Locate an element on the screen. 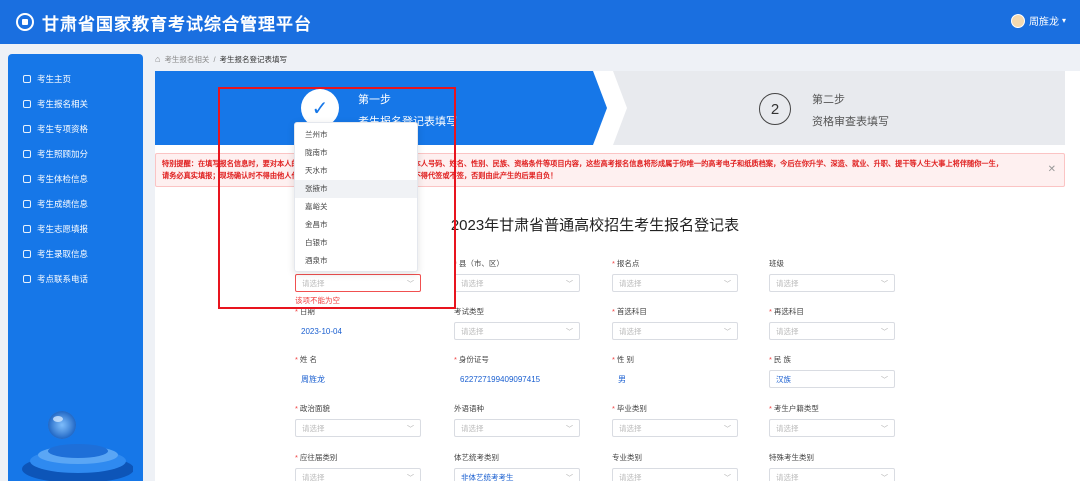  breadcrumb: ⌂ 考生报名相关 / 考生报名登记表填写 is located at coordinates (221, 59).